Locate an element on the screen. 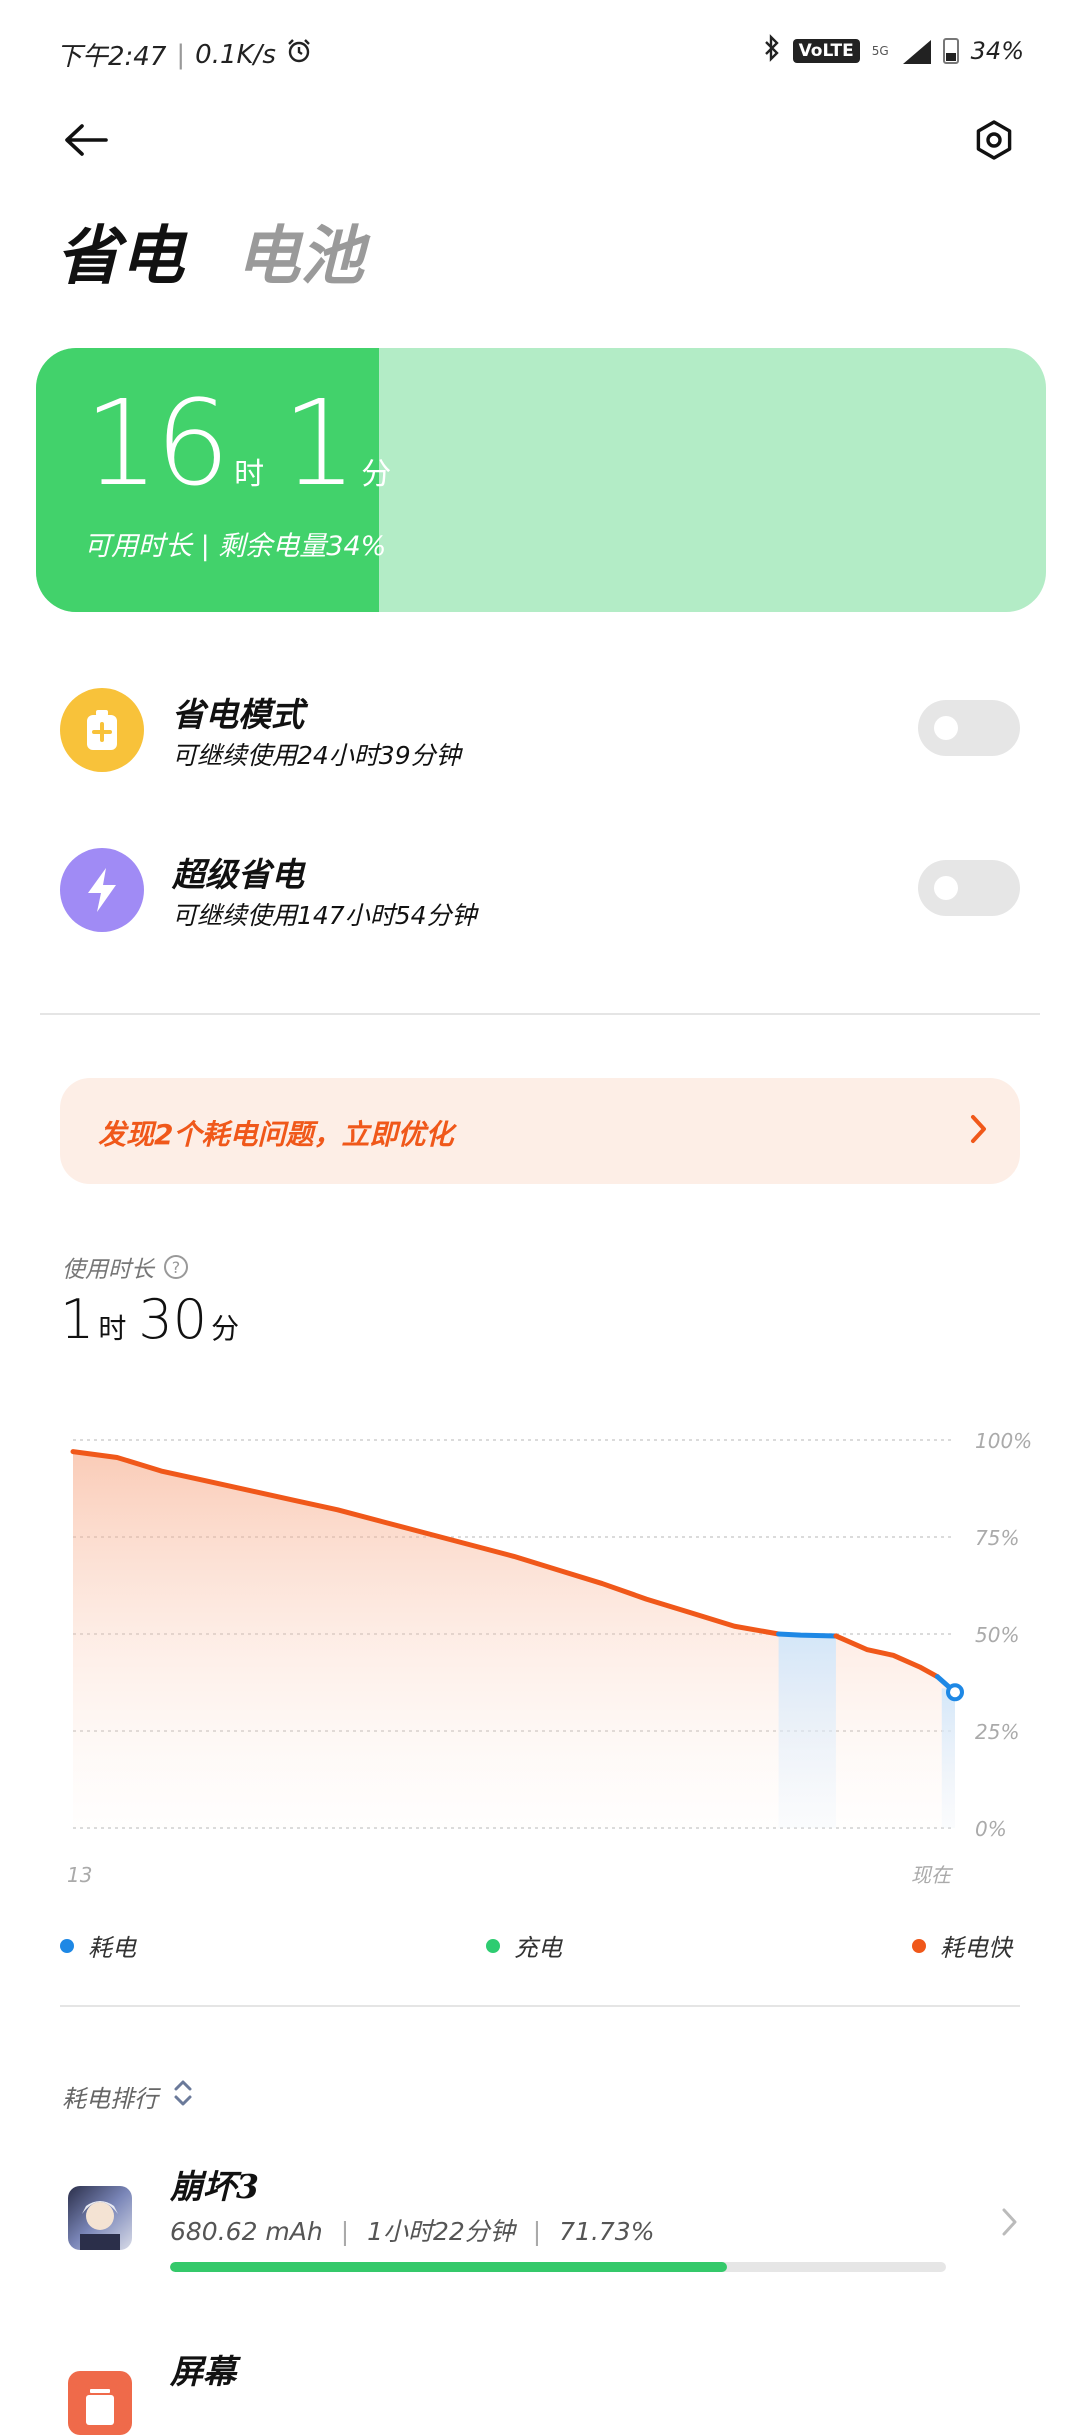 The height and width of the screenshot is (2435, 1080). usage-duration-value: 1 时 30 分 is located at coordinates (155, 1319).